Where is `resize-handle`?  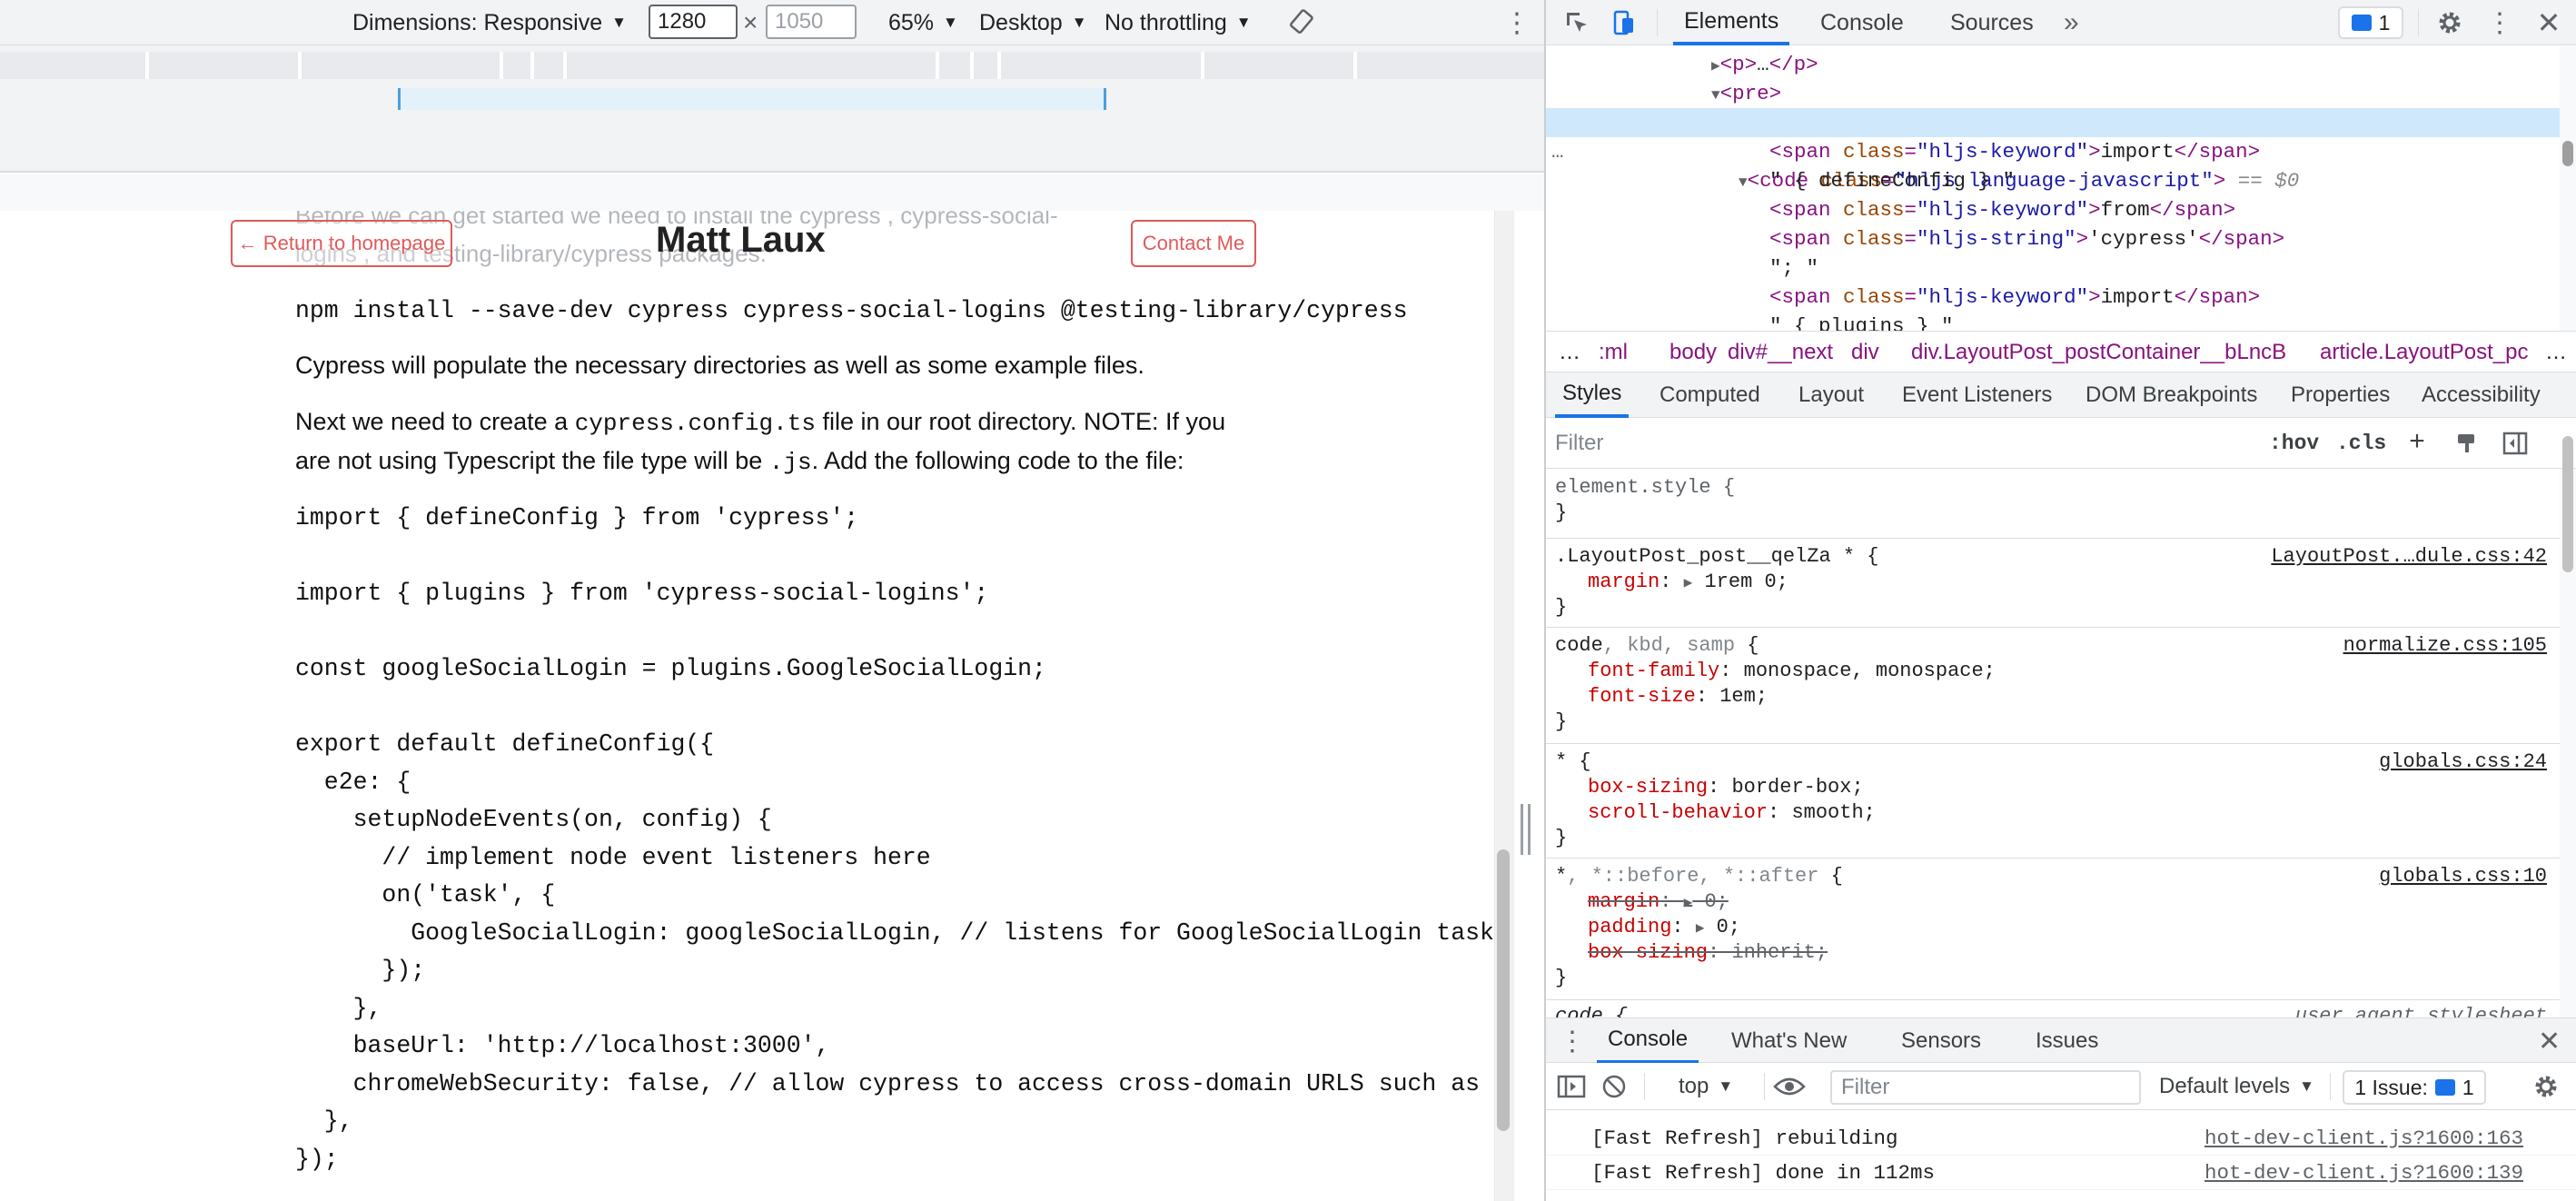 resize-handle is located at coordinates (1527, 829).